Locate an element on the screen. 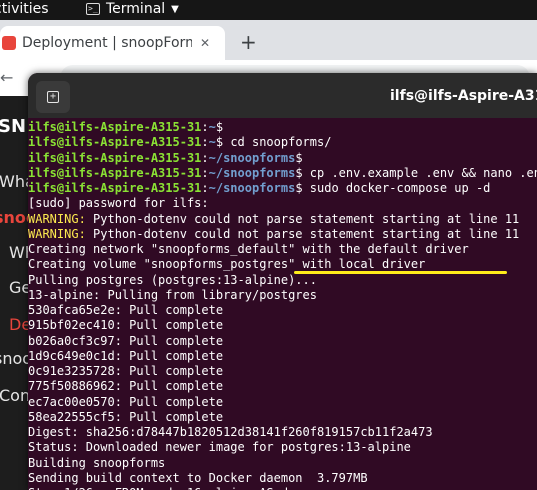 The height and width of the screenshot is (490, 537). prompt-line: ilfs@ilfs-Aspire-A315-31:~/snoopforms$ is located at coordinates (282, 158).